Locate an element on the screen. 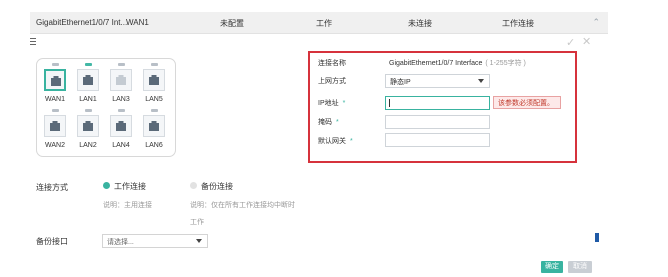 The height and width of the screenshot is (277, 668). backup-interface-label: 备份接口 is located at coordinates (52, 241).